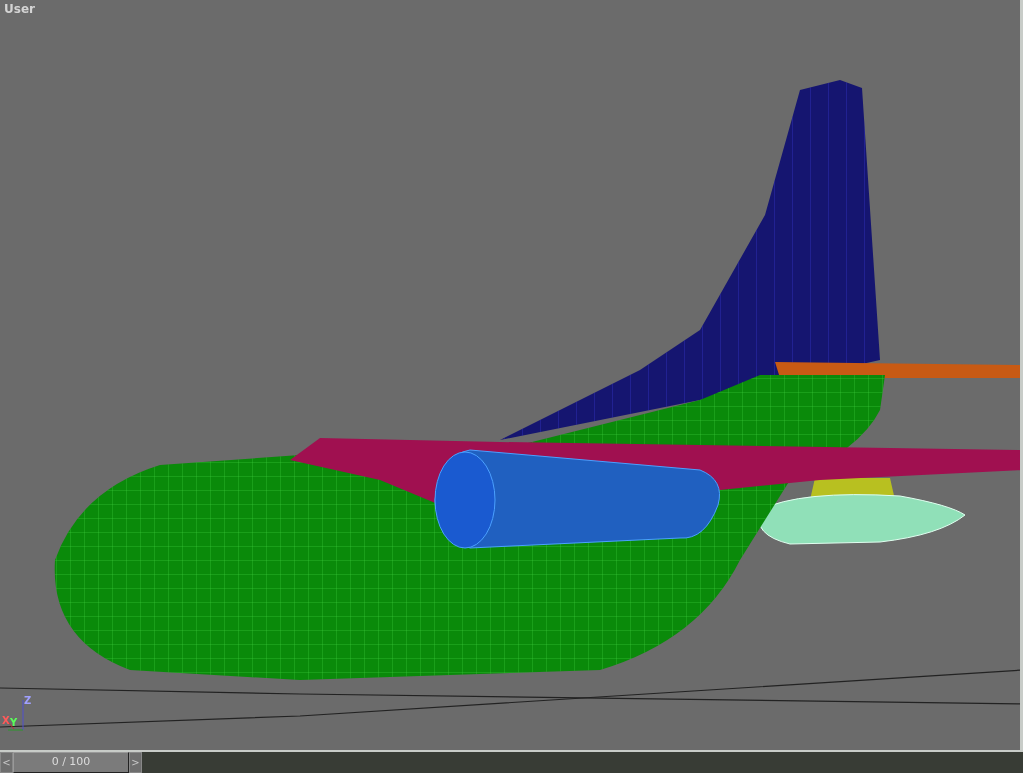 This screenshot has width=1023, height=773. What do you see at coordinates (28, 700) in the screenshot?
I see `axis-label: Z` at bounding box center [28, 700].